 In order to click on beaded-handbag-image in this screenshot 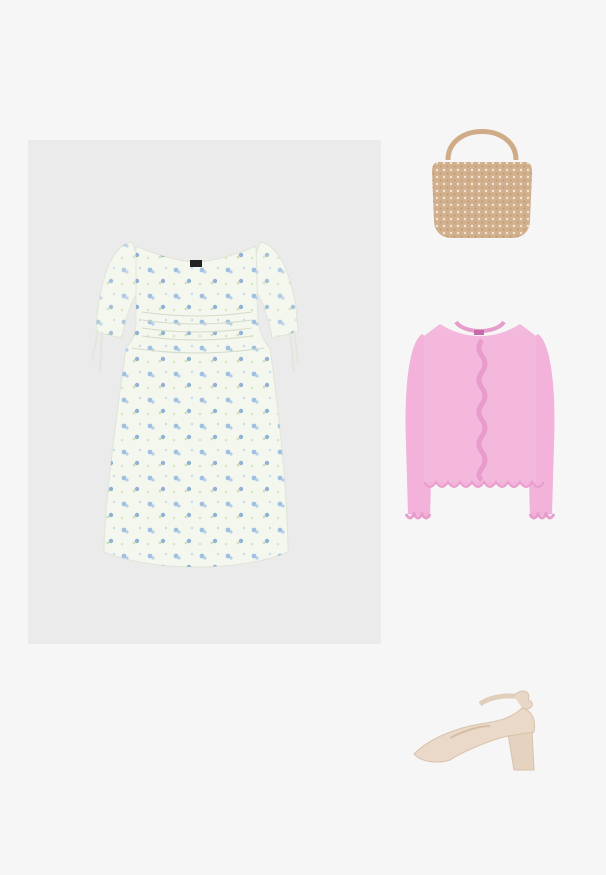, I will do `click(482, 178)`.